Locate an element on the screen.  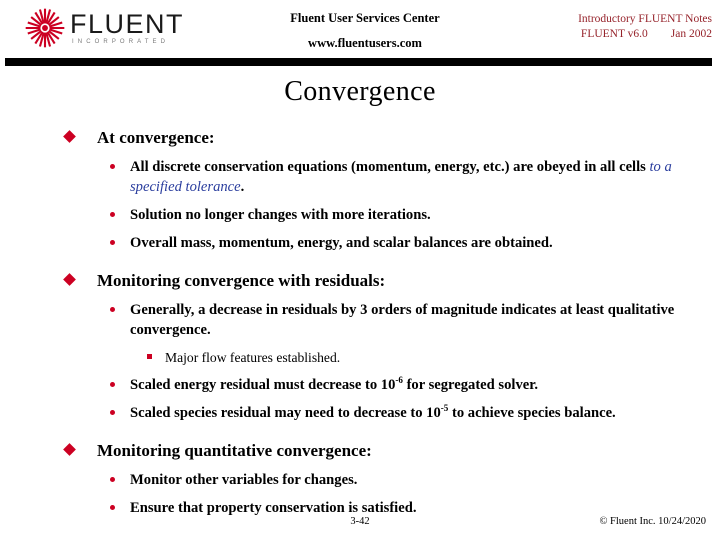
bullet-level1-monitoring-quantitative: Monitoring quantitative convergence: is located at coordinates (360, 450).